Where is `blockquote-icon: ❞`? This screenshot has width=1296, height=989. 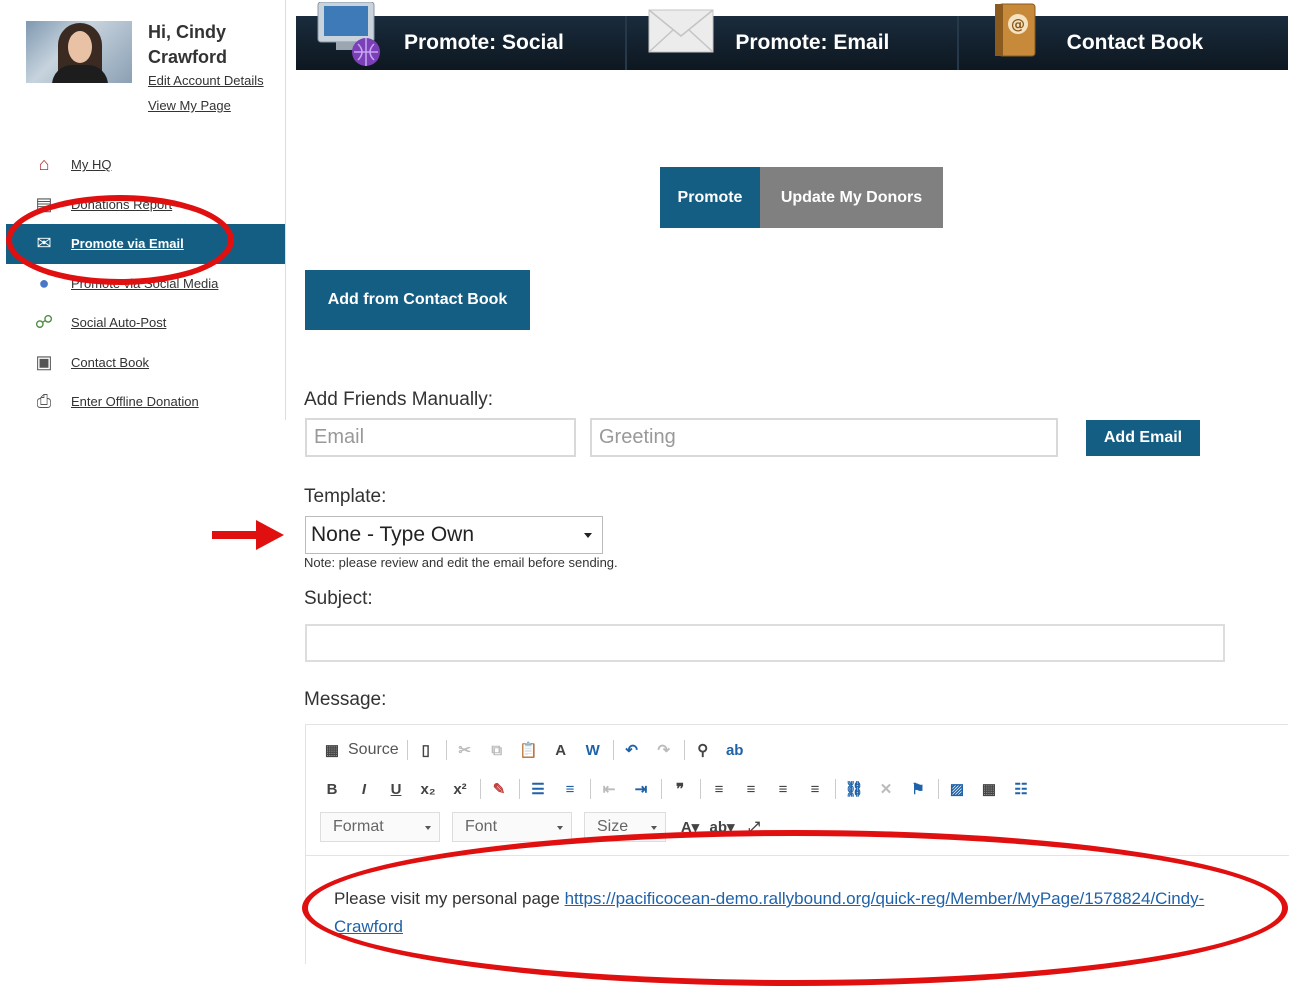 blockquote-icon: ❞ is located at coordinates (680, 789).